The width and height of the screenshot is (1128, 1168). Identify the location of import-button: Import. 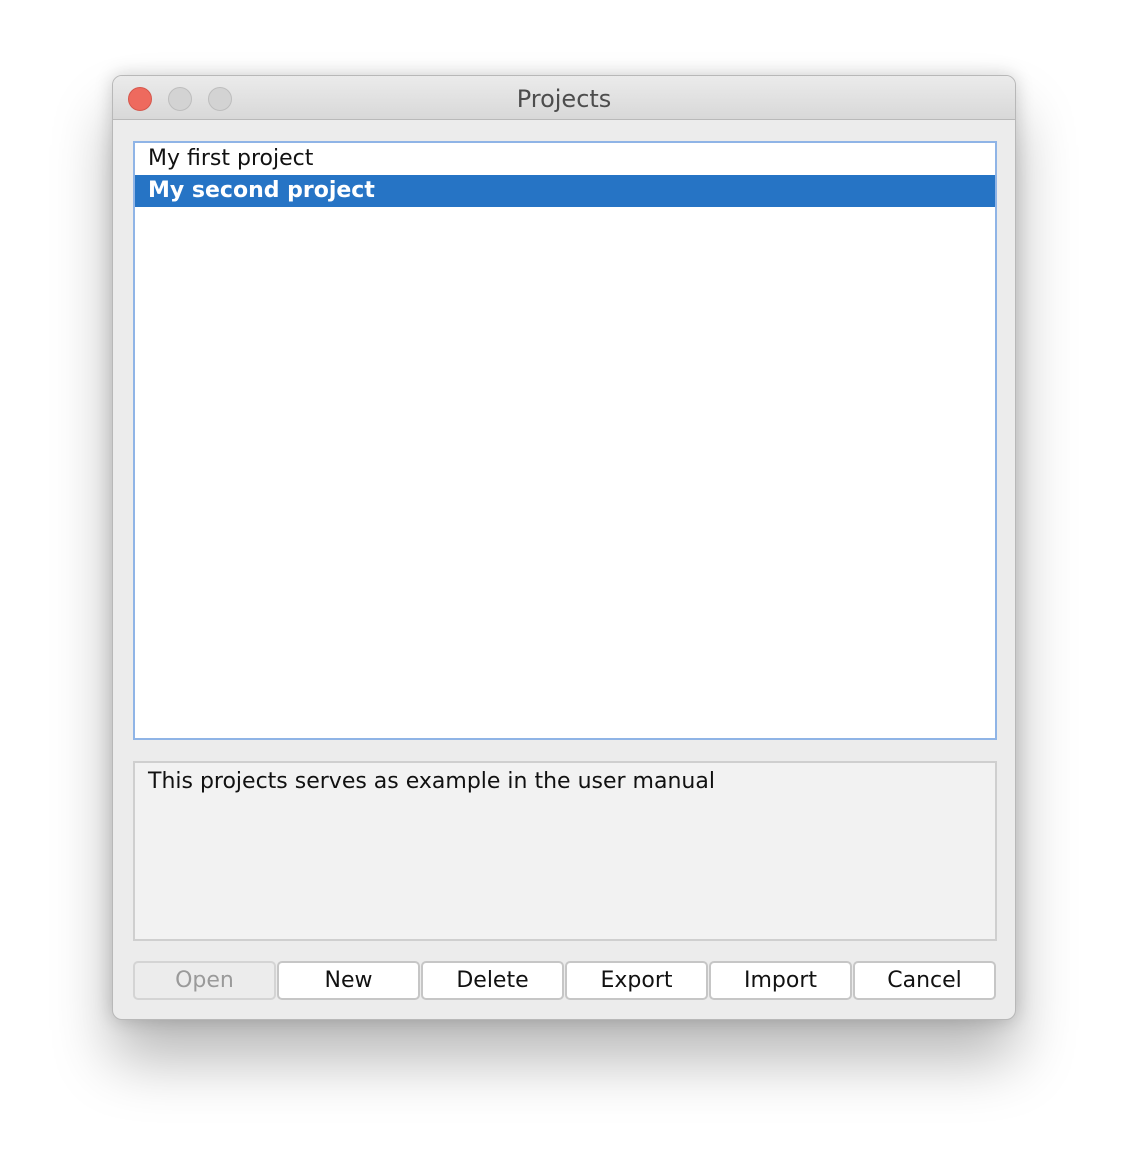
(780, 980).